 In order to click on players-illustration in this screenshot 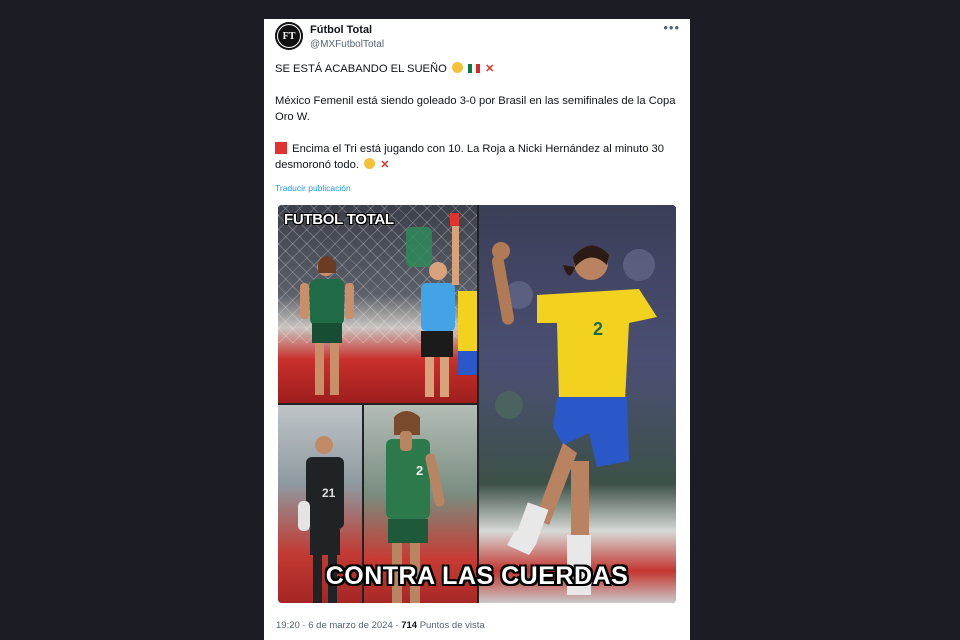, I will do `click(388, 305)`.